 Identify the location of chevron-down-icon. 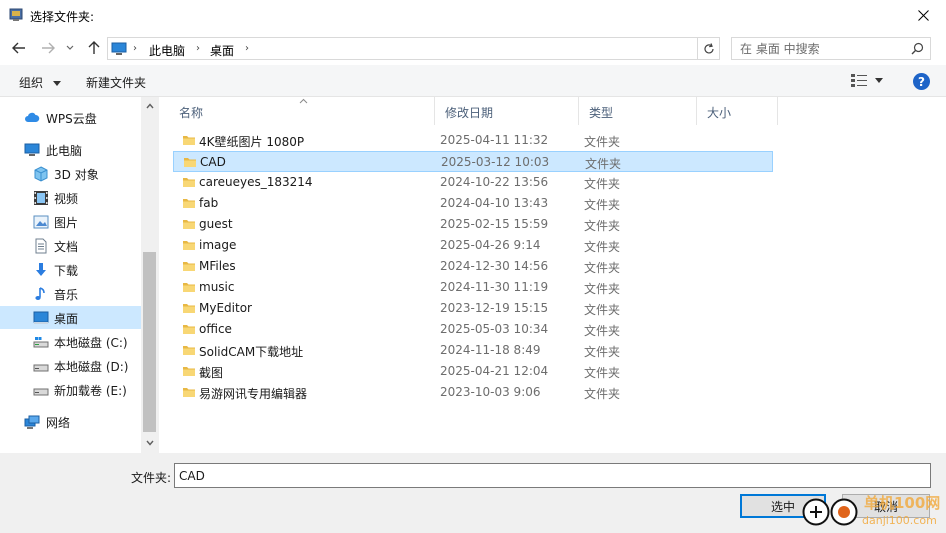
(70, 47).